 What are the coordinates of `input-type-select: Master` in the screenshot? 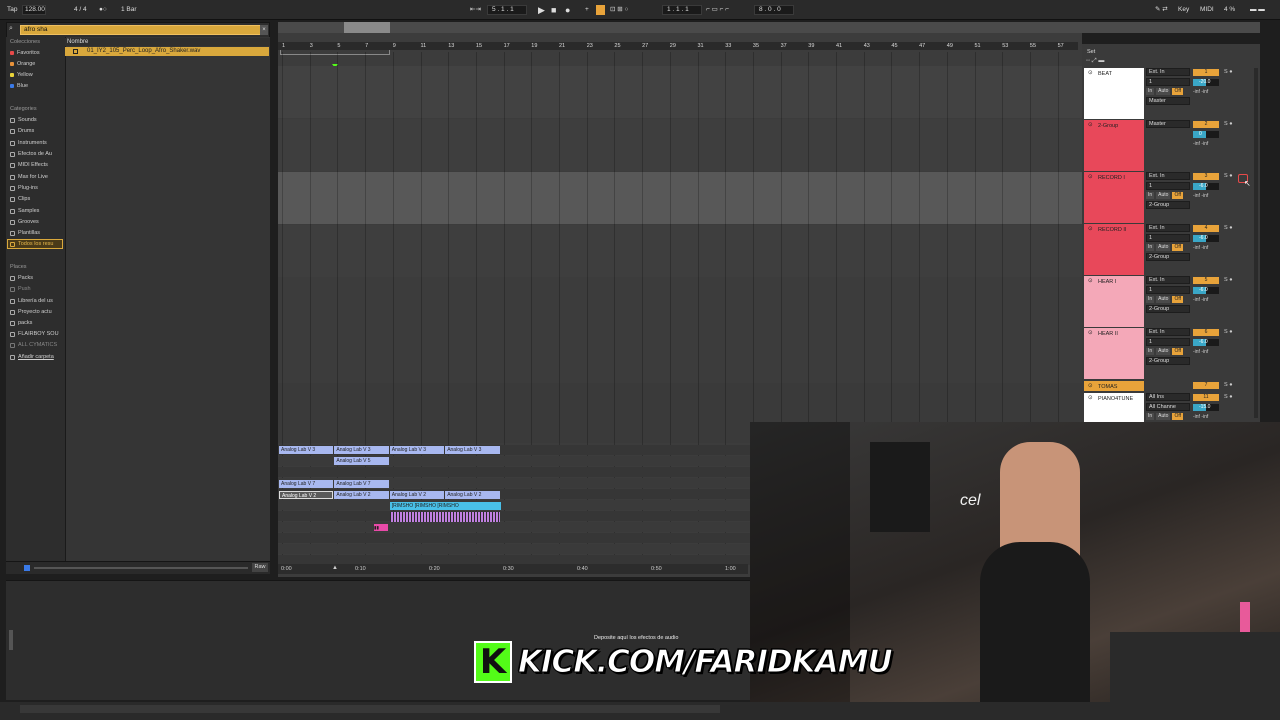 It's located at (1168, 124).